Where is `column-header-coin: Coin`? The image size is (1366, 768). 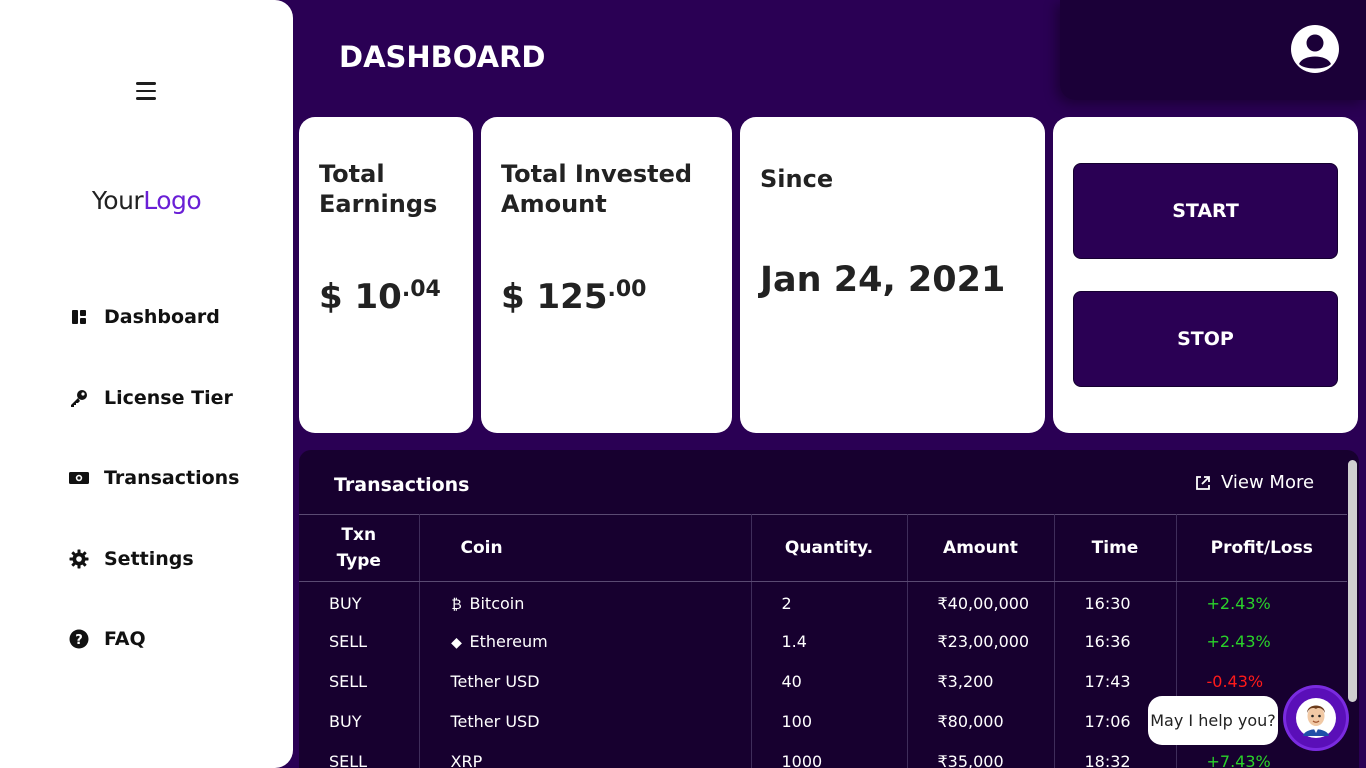 column-header-coin: Coin is located at coordinates (585, 548).